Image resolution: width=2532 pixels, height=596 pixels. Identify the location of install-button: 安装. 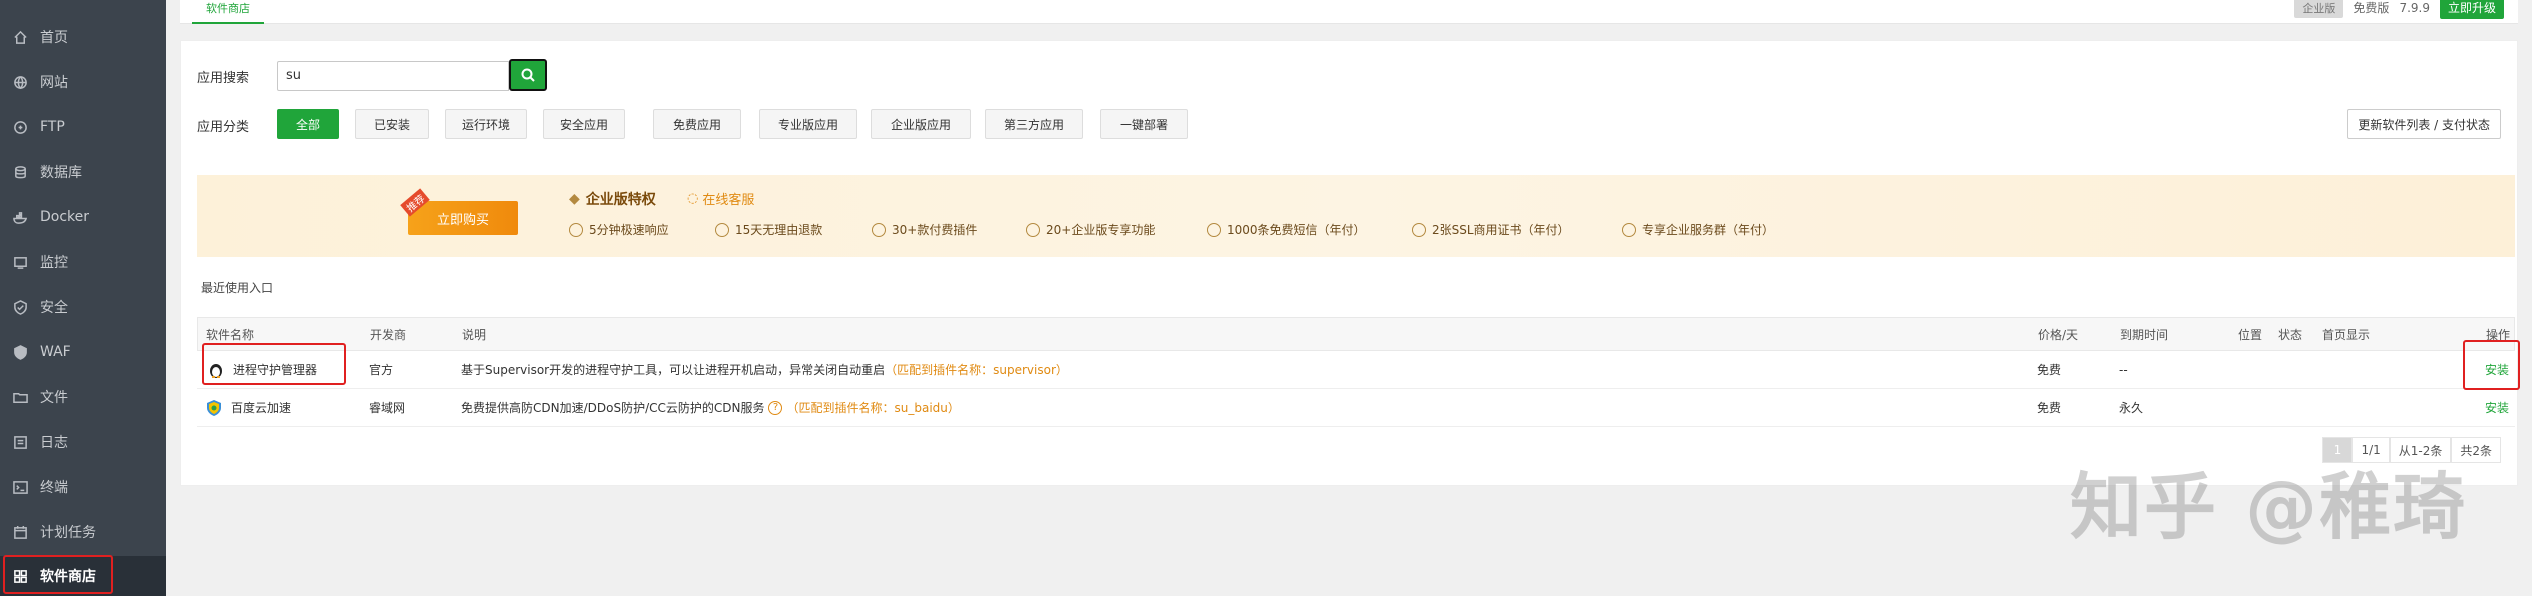
(2497, 407).